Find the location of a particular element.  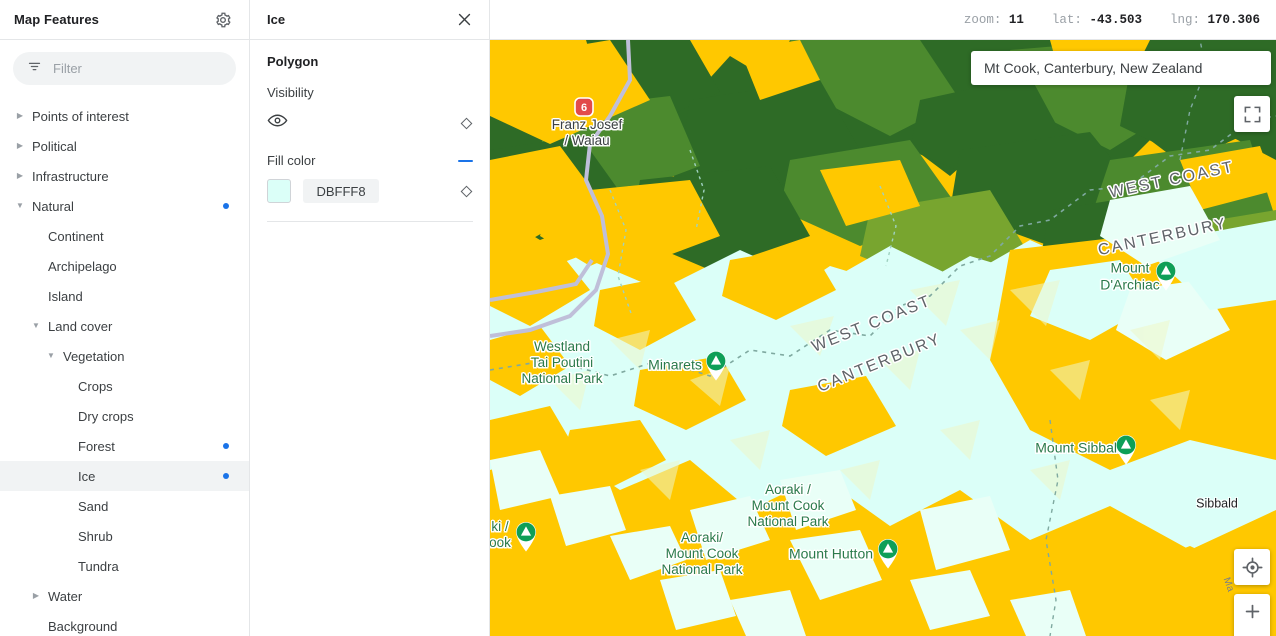

map-search-box is located at coordinates (1121, 68).